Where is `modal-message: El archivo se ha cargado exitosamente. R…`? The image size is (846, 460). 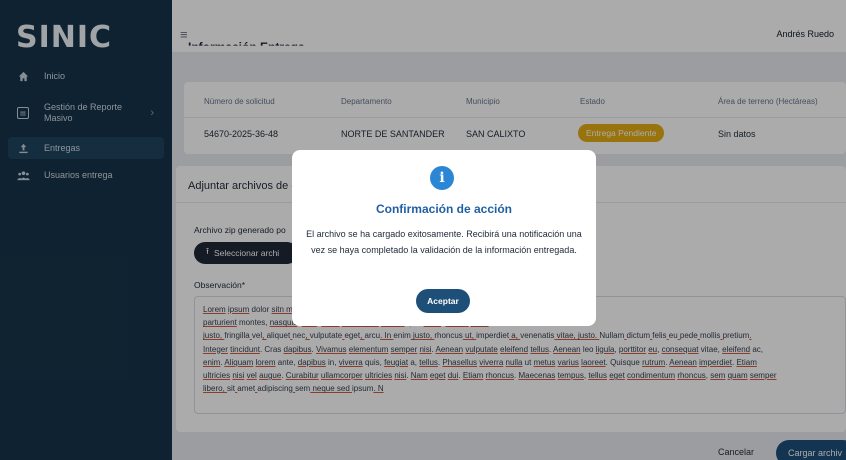 modal-message: El archivo se ha cargado exitosamente. R… is located at coordinates (444, 242).